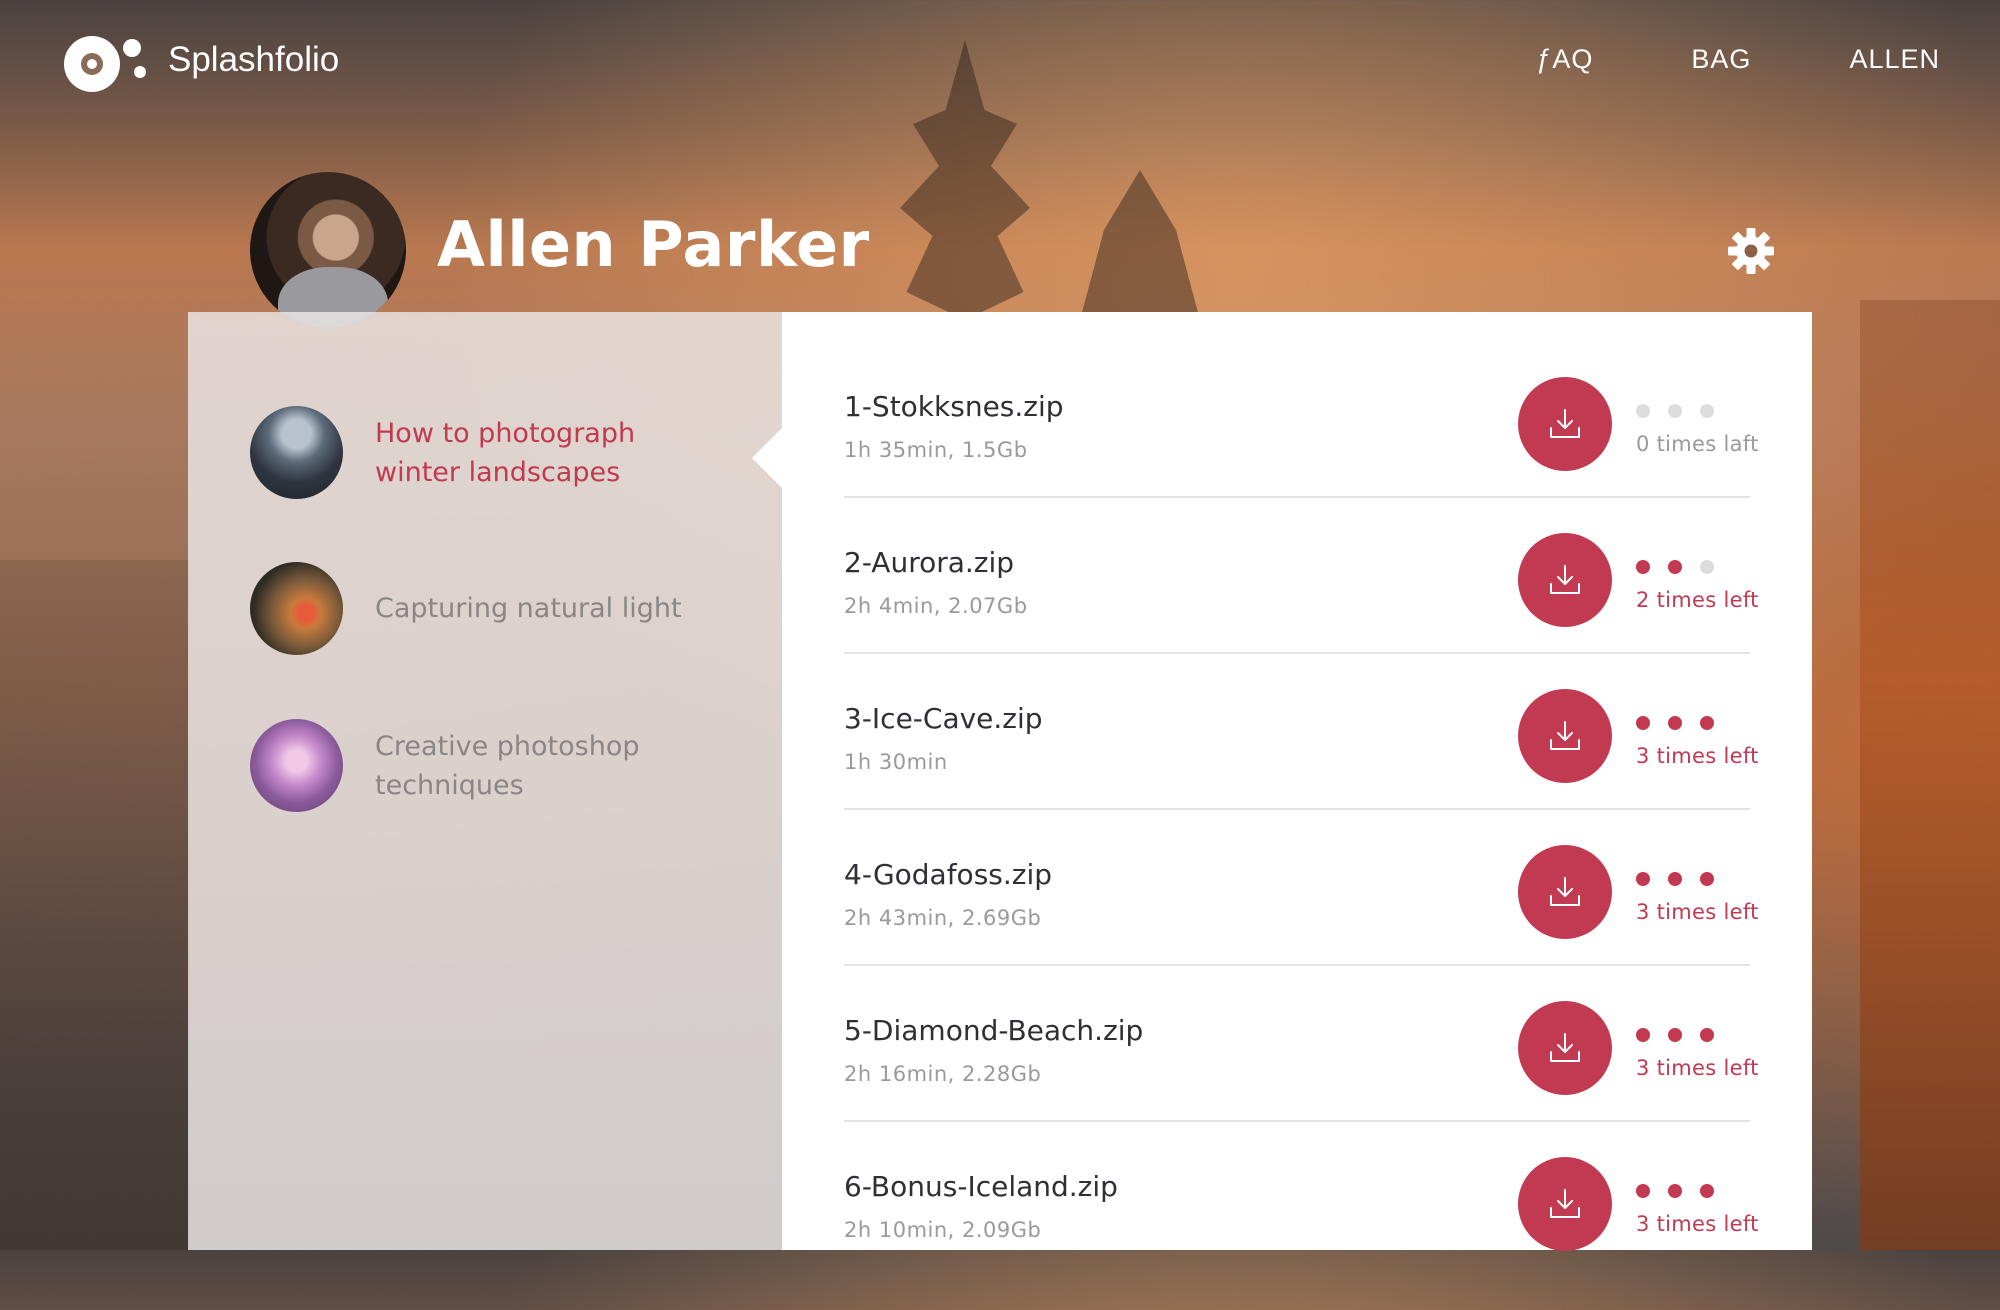 The height and width of the screenshot is (1310, 2000). I want to click on nav-bag: BAG, so click(1721, 59).